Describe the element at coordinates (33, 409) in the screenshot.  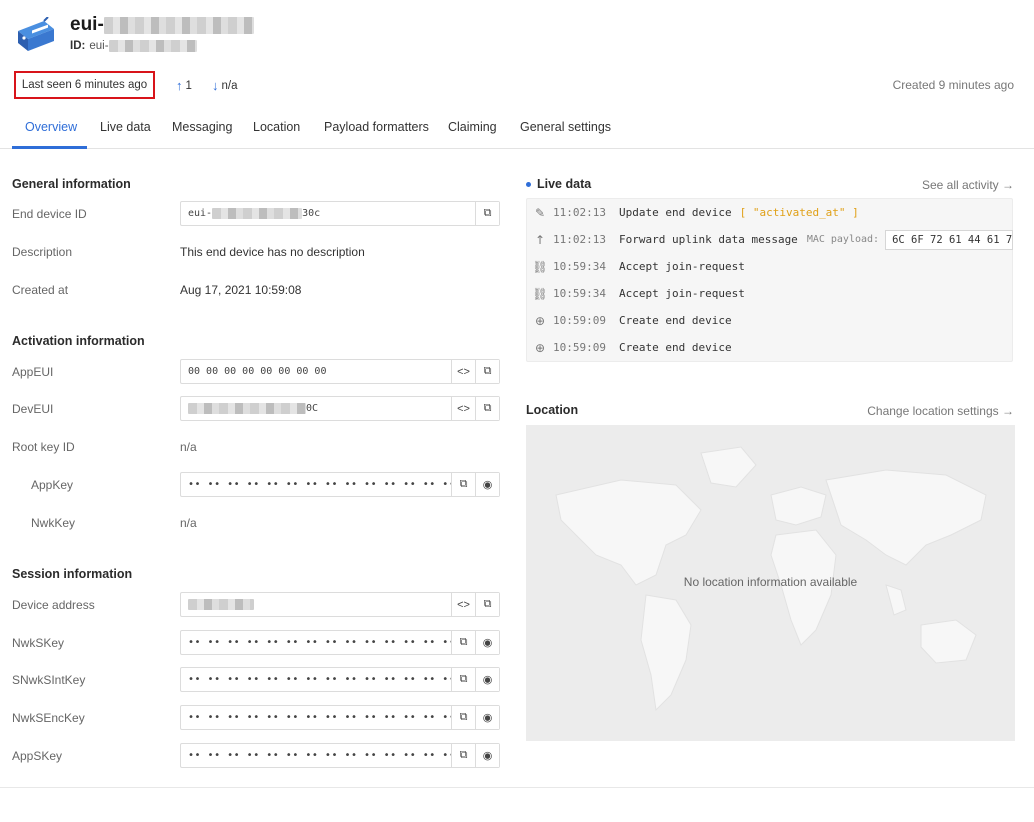
I see `deveui-label: DevEUI` at that location.